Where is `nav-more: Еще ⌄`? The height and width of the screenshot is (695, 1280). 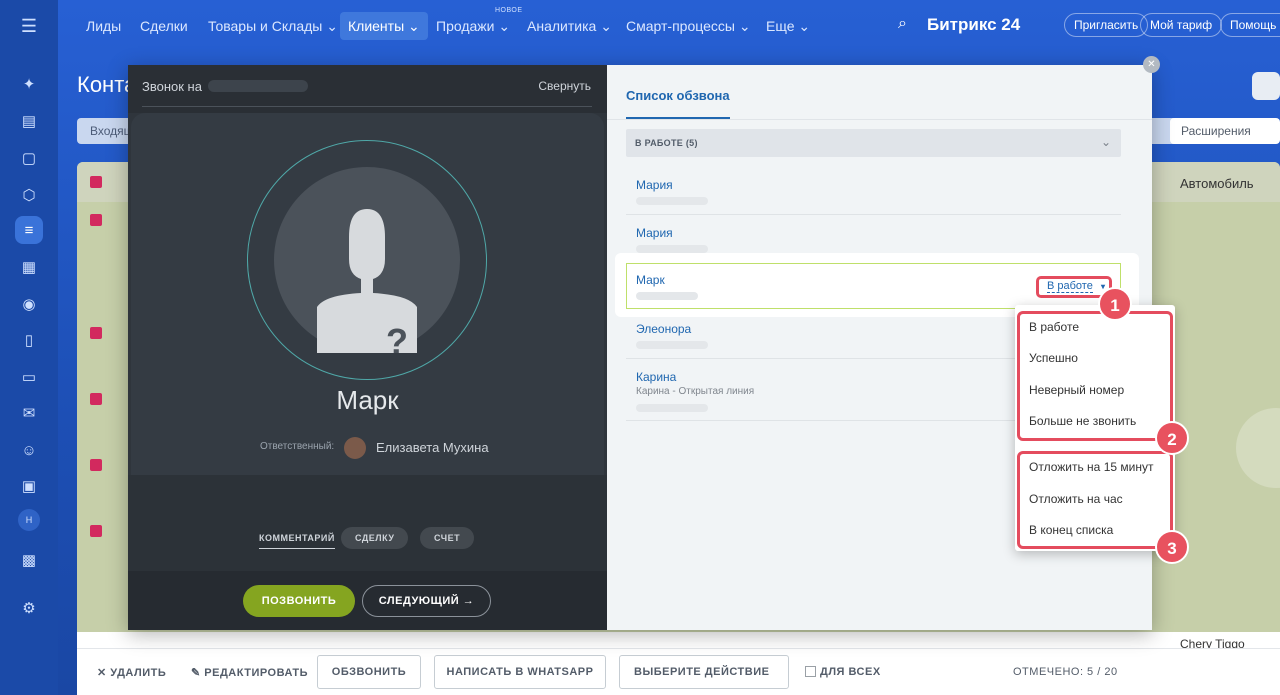
nav-more: Еще ⌄ is located at coordinates (788, 26).